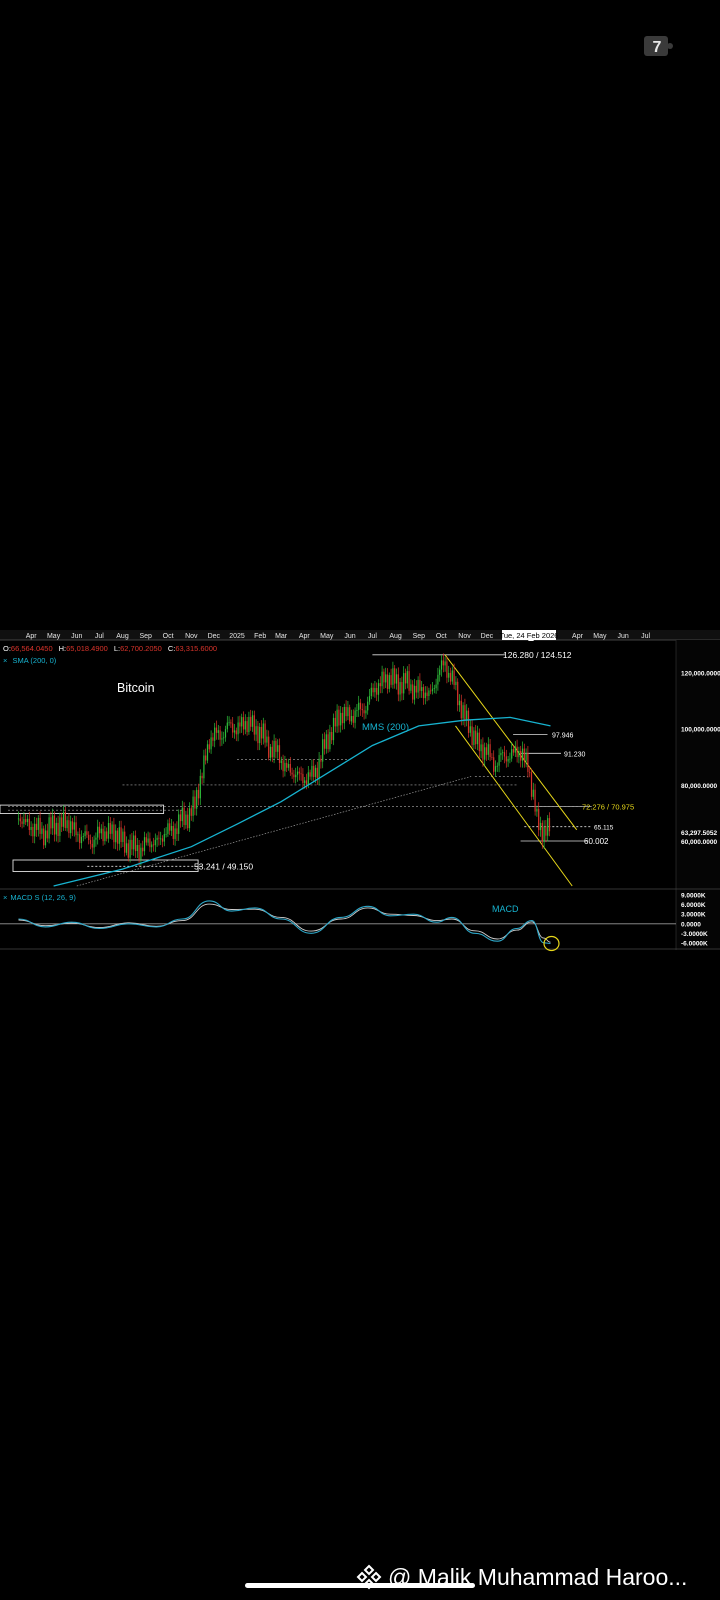  What do you see at coordinates (32, 648) in the screenshot?
I see `ohlc-open-value: 66,564.0450` at bounding box center [32, 648].